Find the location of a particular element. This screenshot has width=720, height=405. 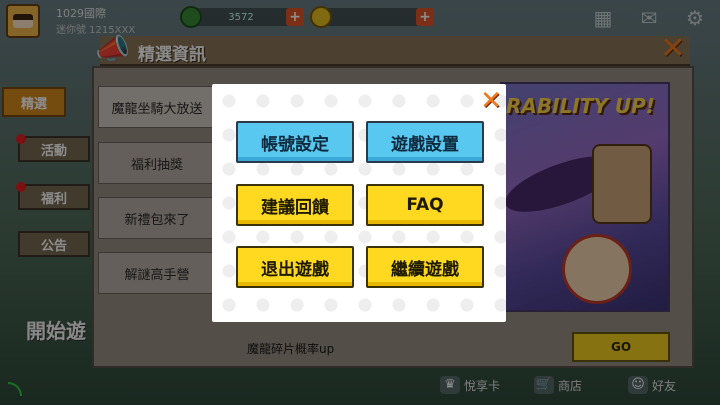

feedback-button: 建議回饋 is located at coordinates (295, 205).